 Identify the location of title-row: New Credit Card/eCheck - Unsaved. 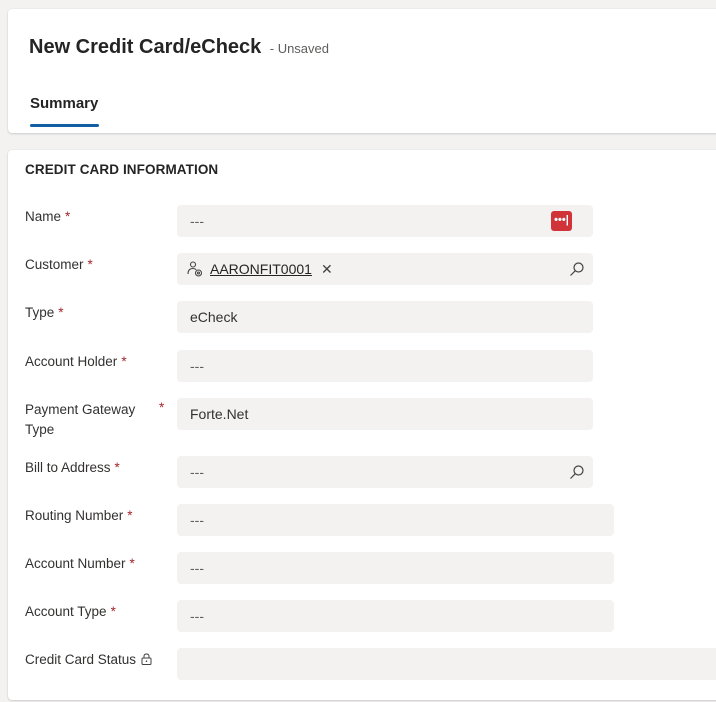
(179, 47).